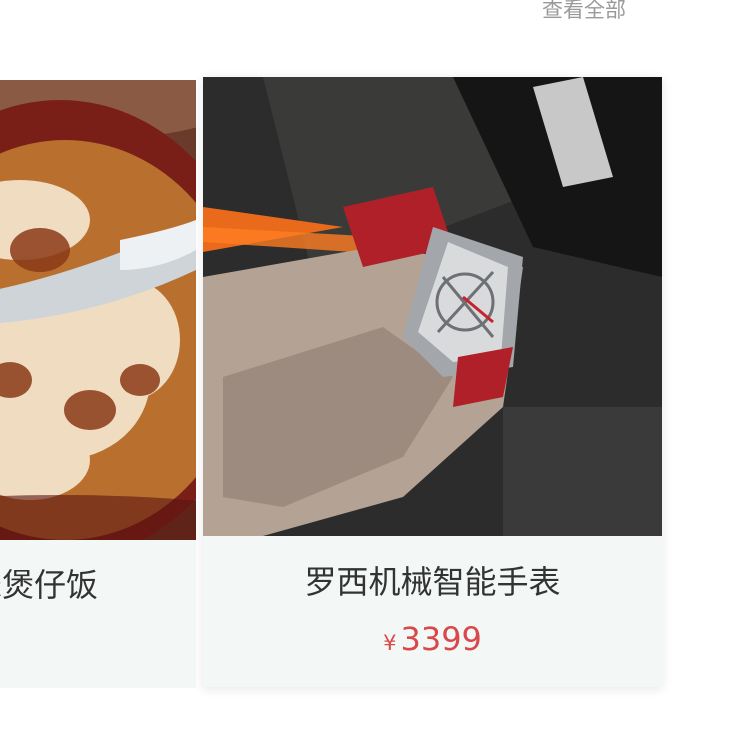 The image size is (756, 749). I want to click on product-title: 罗西机械智能手表, so click(432, 582).